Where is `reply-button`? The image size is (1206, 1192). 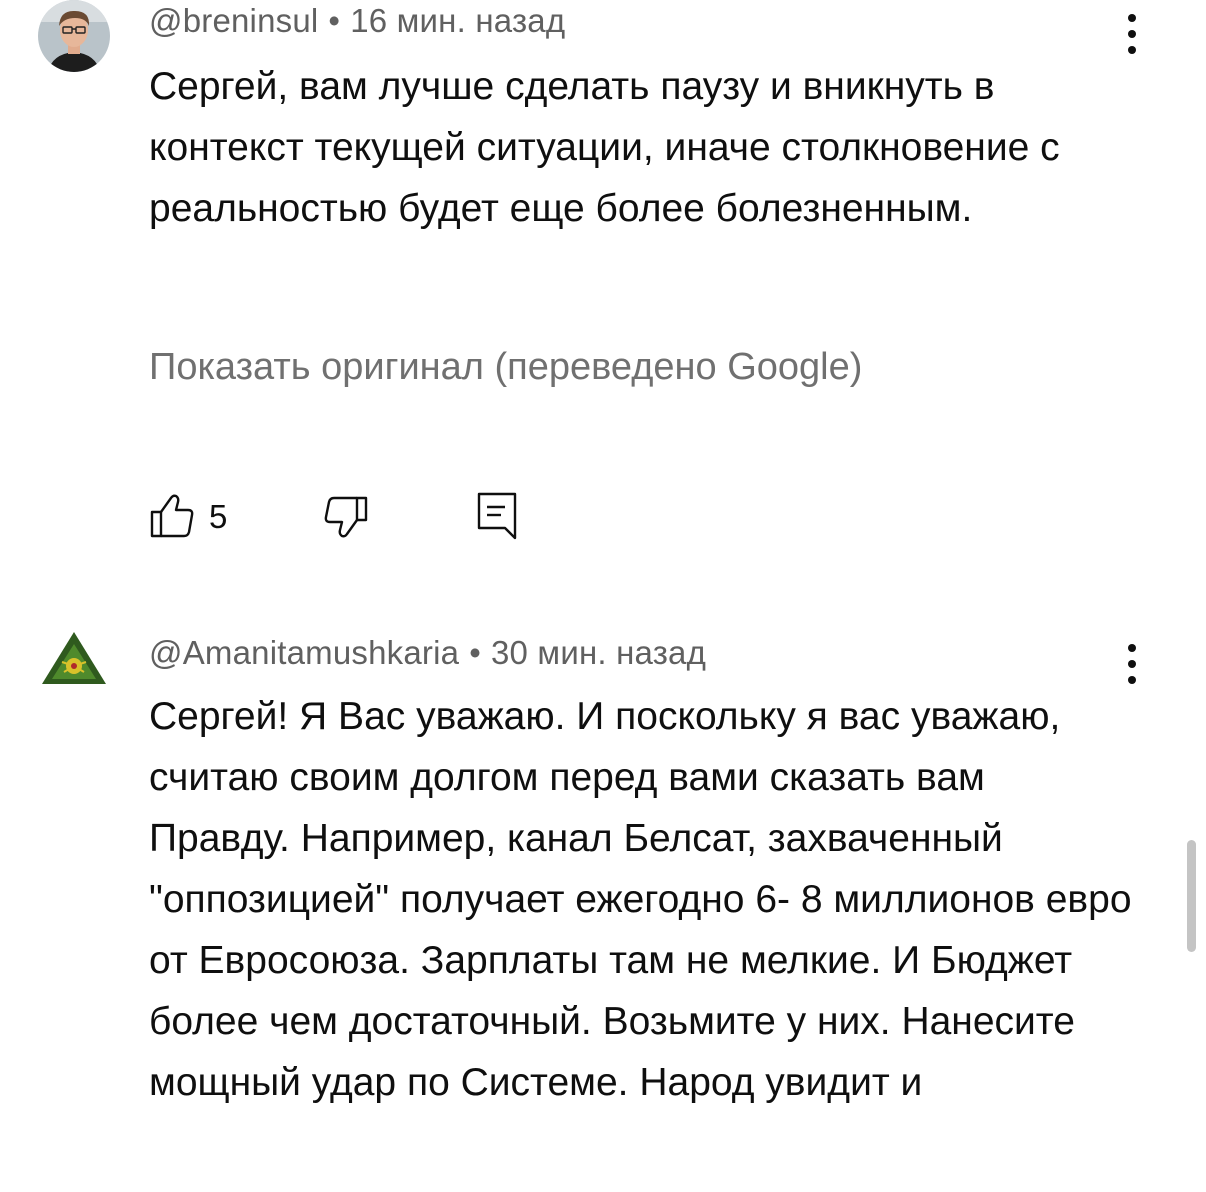
reply-button is located at coordinates (499, 518).